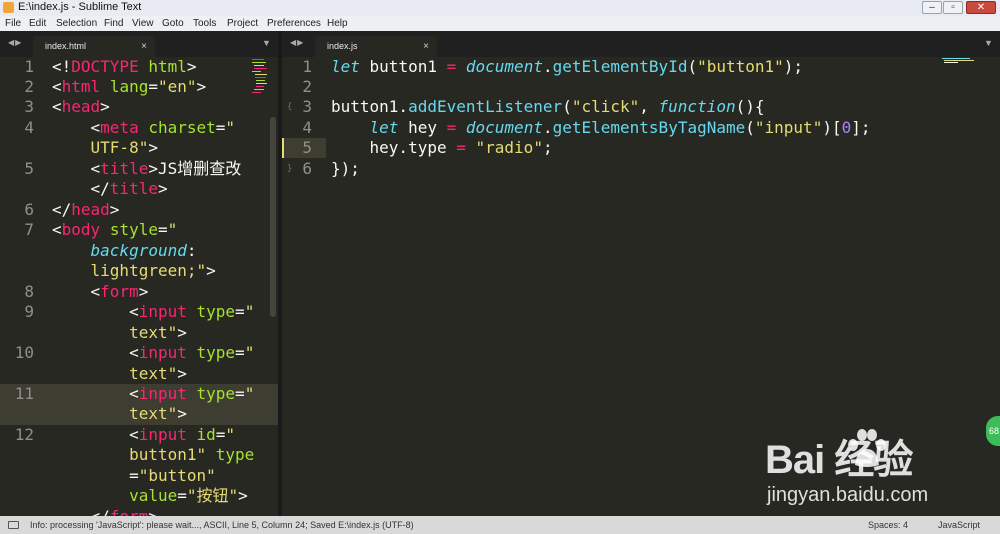 Image resolution: width=1000 pixels, height=534 pixels. What do you see at coordinates (86, 291) in the screenshot?
I see `code-line: 8 <form>` at bounding box center [86, 291].